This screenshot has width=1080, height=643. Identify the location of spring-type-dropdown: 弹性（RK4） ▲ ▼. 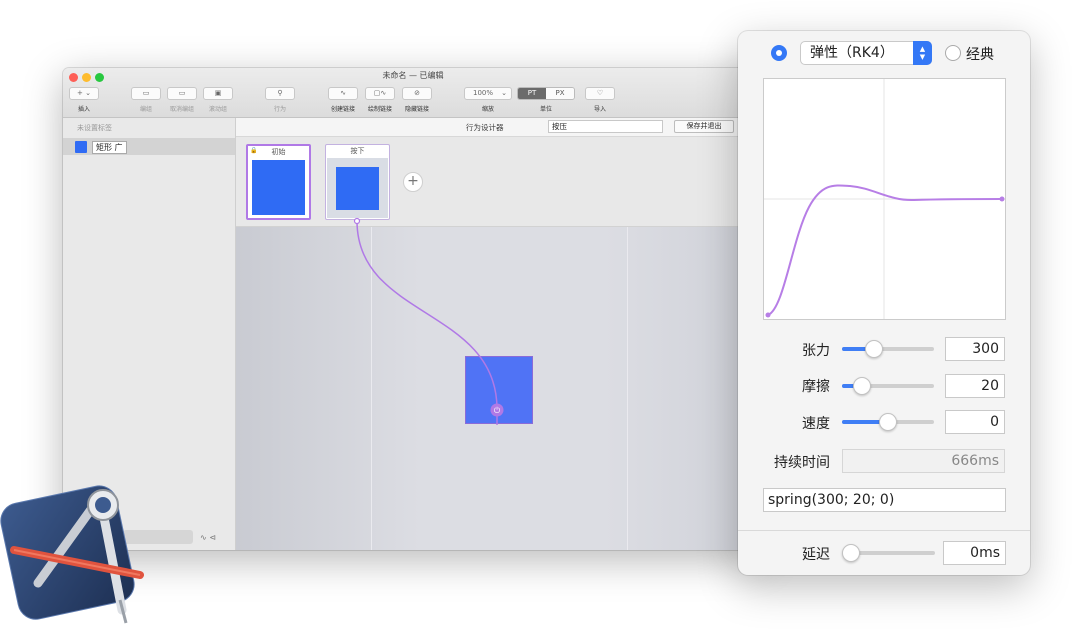
(866, 53).